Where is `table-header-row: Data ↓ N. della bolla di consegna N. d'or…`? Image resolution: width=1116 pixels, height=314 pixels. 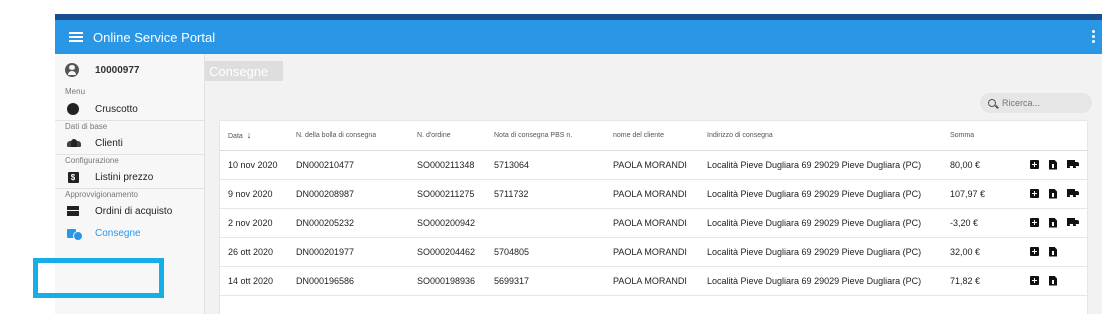
table-header-row: Data ↓ N. della bolla di consegna N. d'or… is located at coordinates (653, 136).